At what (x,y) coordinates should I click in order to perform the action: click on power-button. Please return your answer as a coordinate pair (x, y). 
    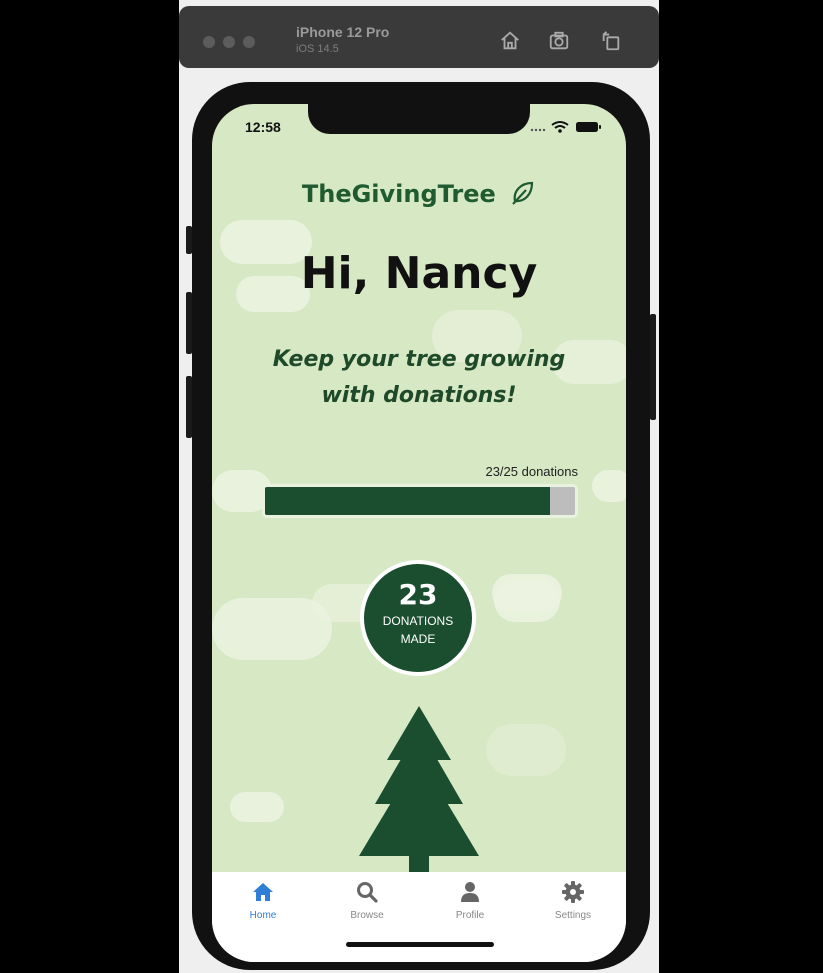
    Looking at the image, I should click on (653, 367).